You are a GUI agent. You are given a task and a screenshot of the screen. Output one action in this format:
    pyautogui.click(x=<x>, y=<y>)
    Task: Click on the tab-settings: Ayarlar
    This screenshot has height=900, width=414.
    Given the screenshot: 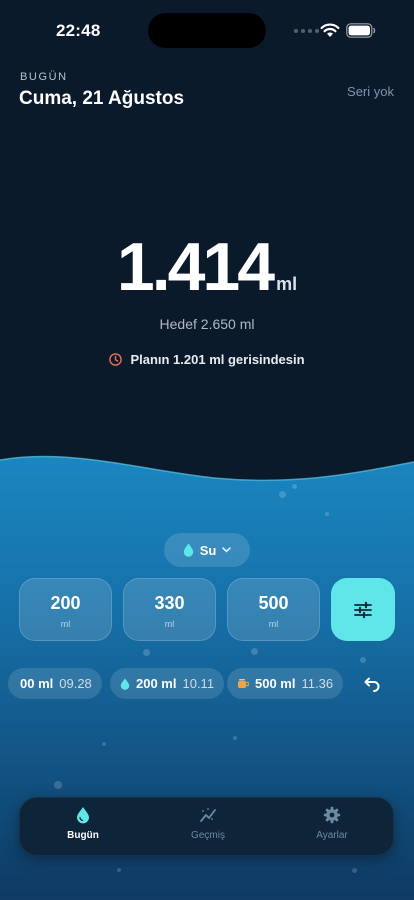 What is the action you would take?
    pyautogui.click(x=332, y=823)
    